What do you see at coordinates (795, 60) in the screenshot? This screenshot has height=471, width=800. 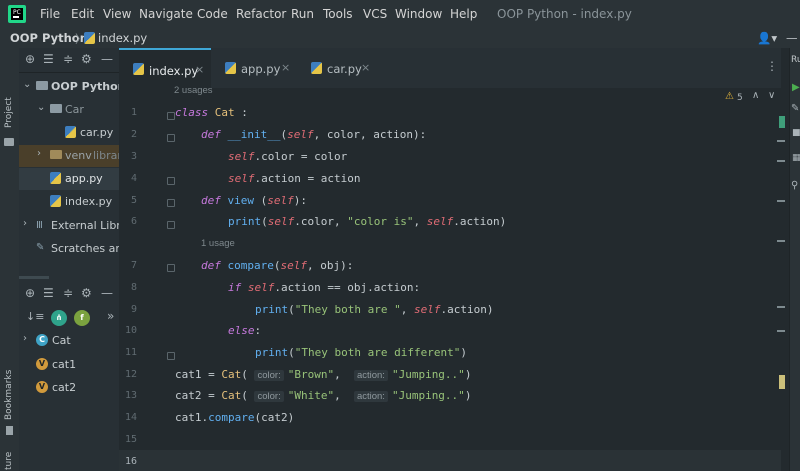 I see `run-tool-label: Ru` at bounding box center [795, 60].